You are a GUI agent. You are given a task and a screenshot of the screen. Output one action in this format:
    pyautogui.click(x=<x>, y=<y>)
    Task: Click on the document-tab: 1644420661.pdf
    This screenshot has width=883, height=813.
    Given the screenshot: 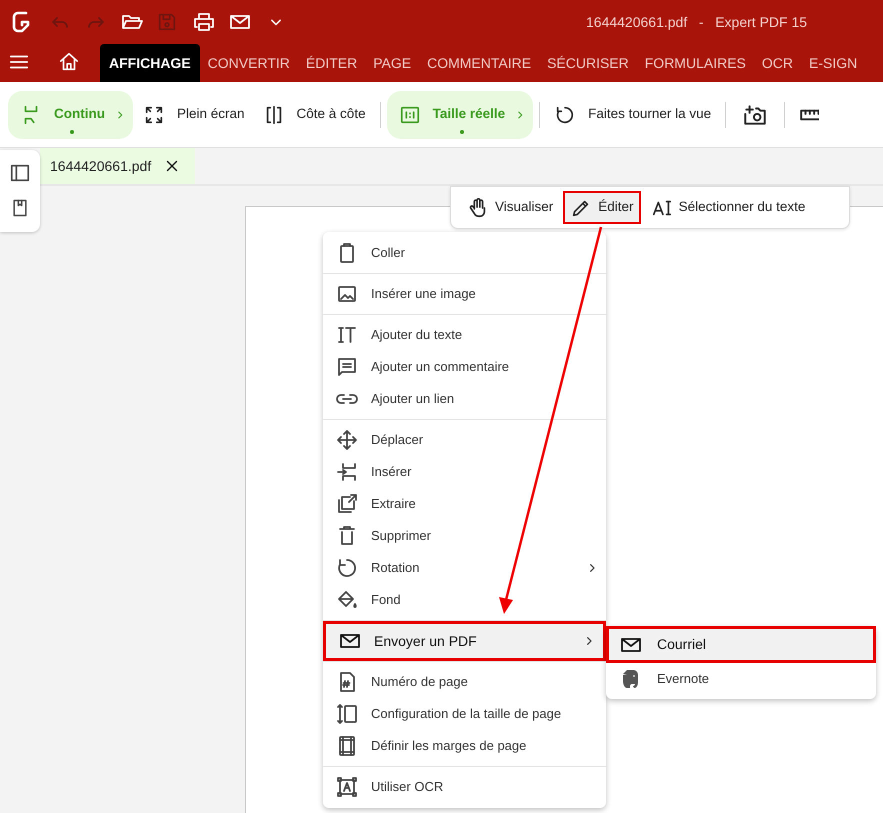 What is the action you would take?
    pyautogui.click(x=117, y=166)
    